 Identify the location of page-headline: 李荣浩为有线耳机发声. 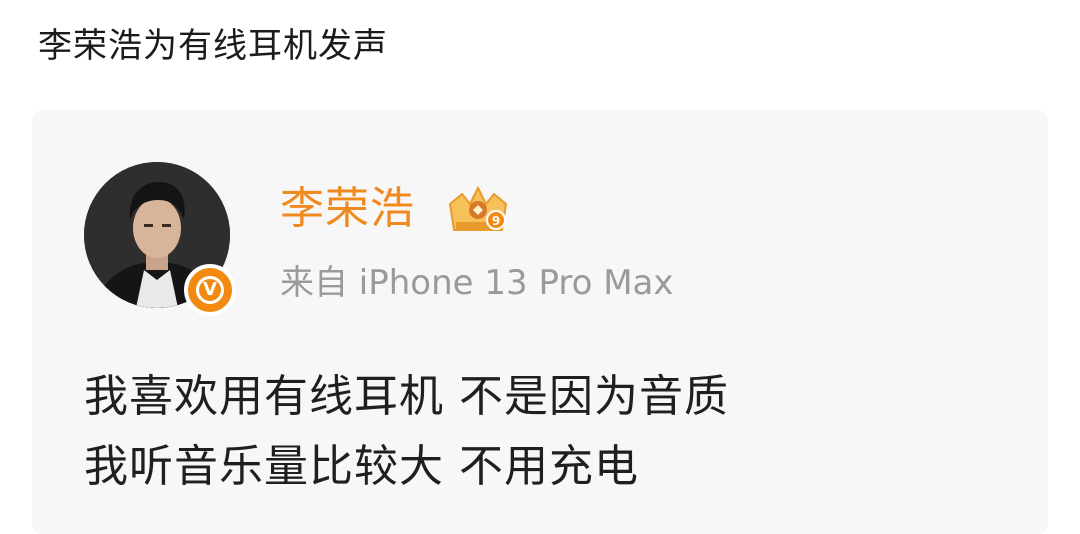
(213, 46).